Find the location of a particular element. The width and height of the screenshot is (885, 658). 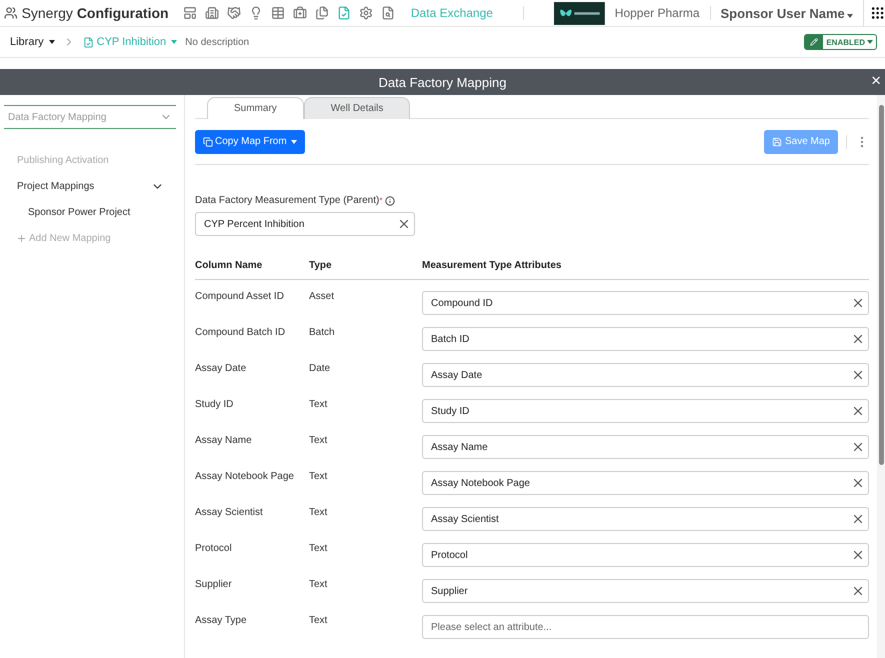

pencil-icon is located at coordinates (814, 42).